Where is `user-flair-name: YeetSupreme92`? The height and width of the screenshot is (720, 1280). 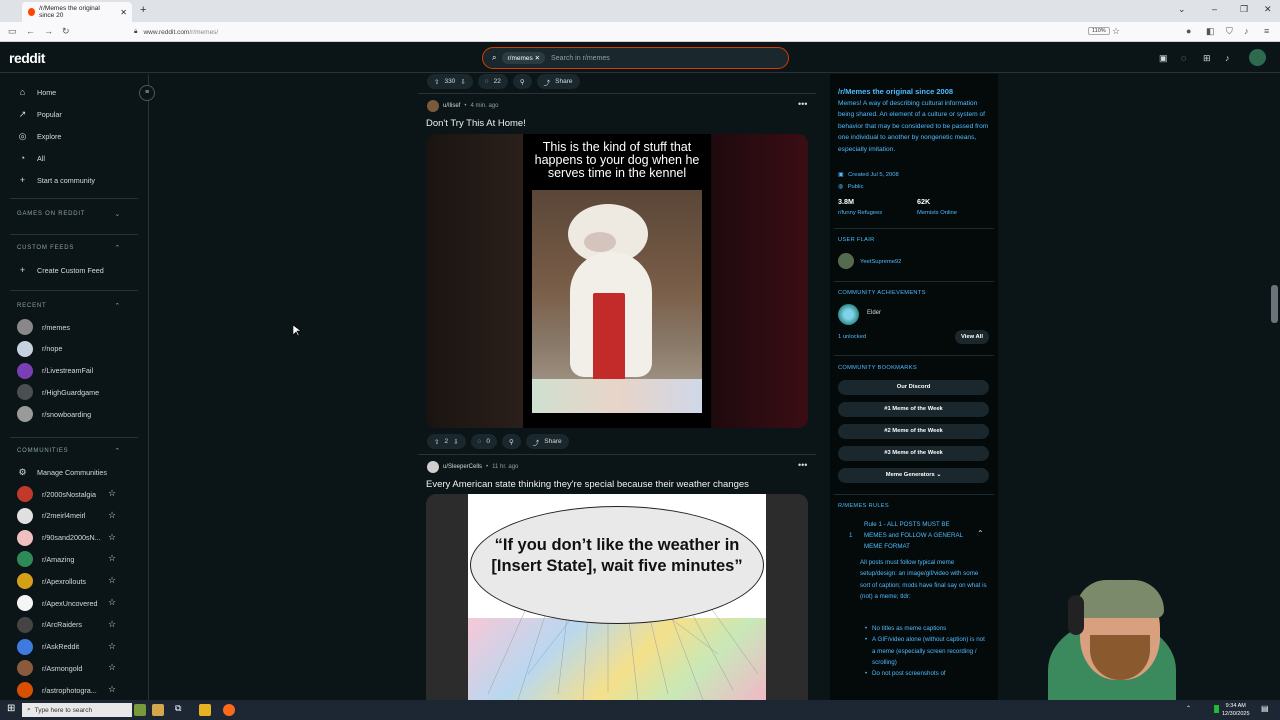 user-flair-name: YeetSupreme92 is located at coordinates (880, 262).